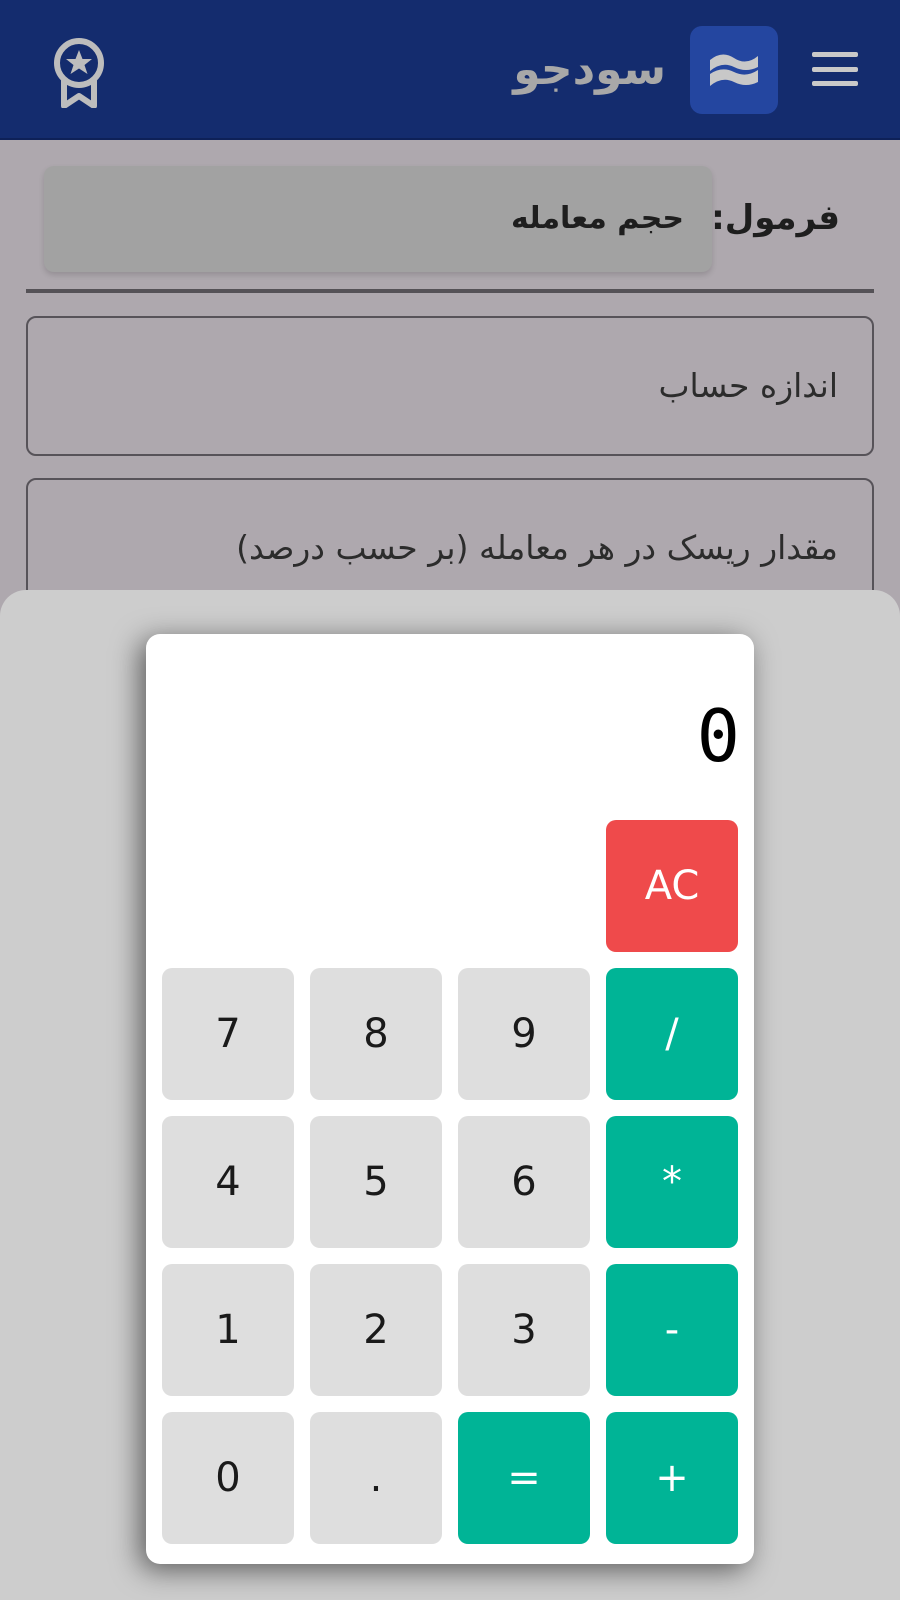 Image resolution: width=900 pixels, height=1600 pixels. What do you see at coordinates (524, 1034) in the screenshot?
I see `key-9-button: 9` at bounding box center [524, 1034].